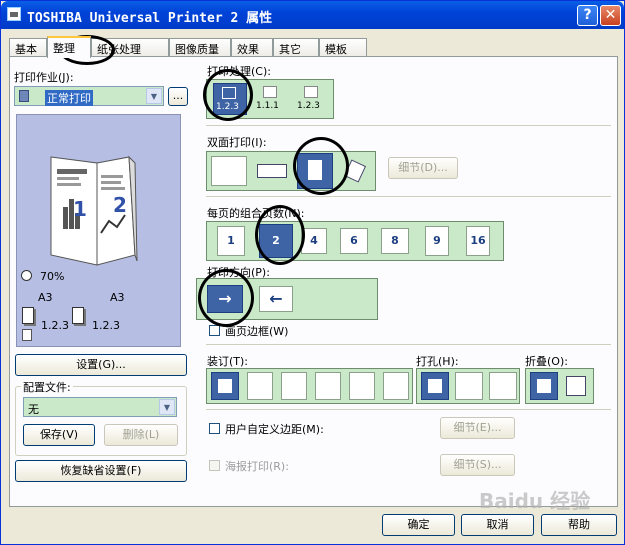  Describe the element at coordinates (478, 241) in the screenshot. I see `nup-option-16: 16` at that location.